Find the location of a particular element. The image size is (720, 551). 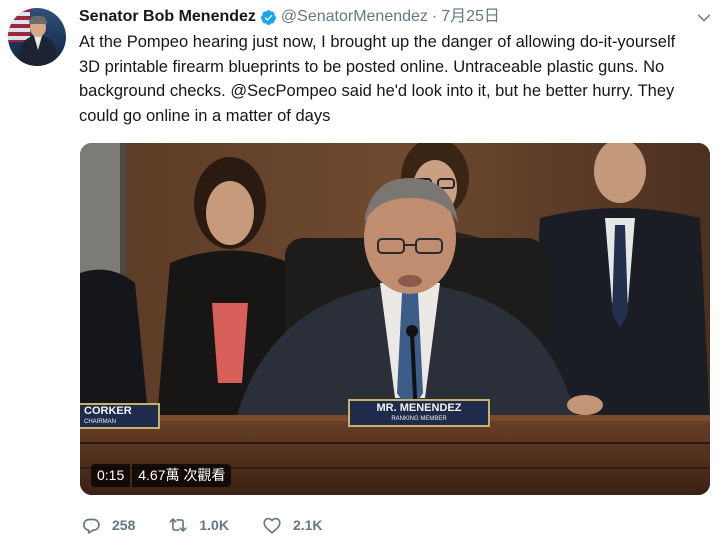

like-count: 2.1K is located at coordinates (307, 525).